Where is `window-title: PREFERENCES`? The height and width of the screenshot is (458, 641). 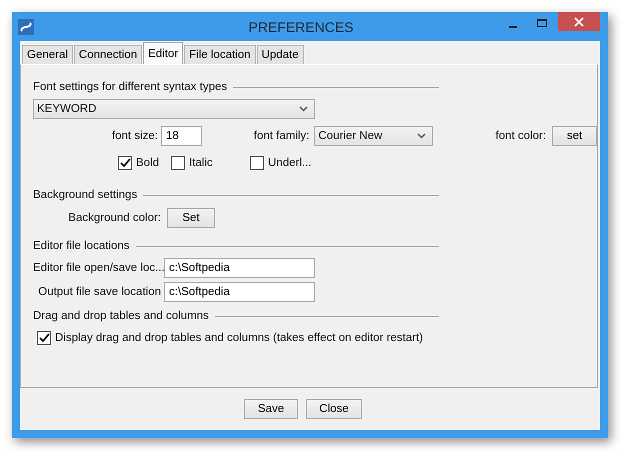
window-title: PREFERENCES is located at coordinates (301, 26).